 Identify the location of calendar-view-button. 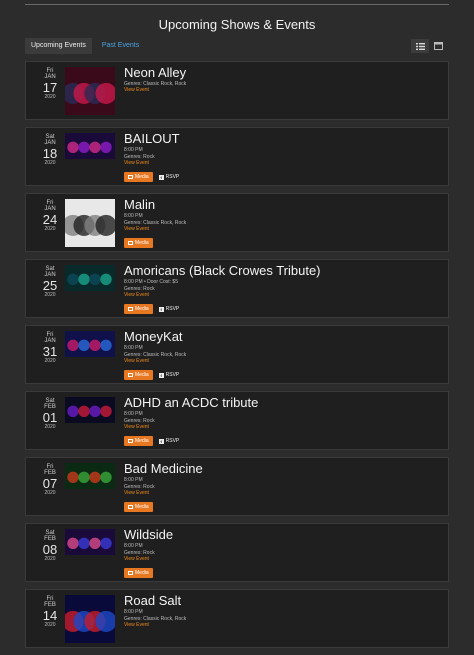
(438, 46).